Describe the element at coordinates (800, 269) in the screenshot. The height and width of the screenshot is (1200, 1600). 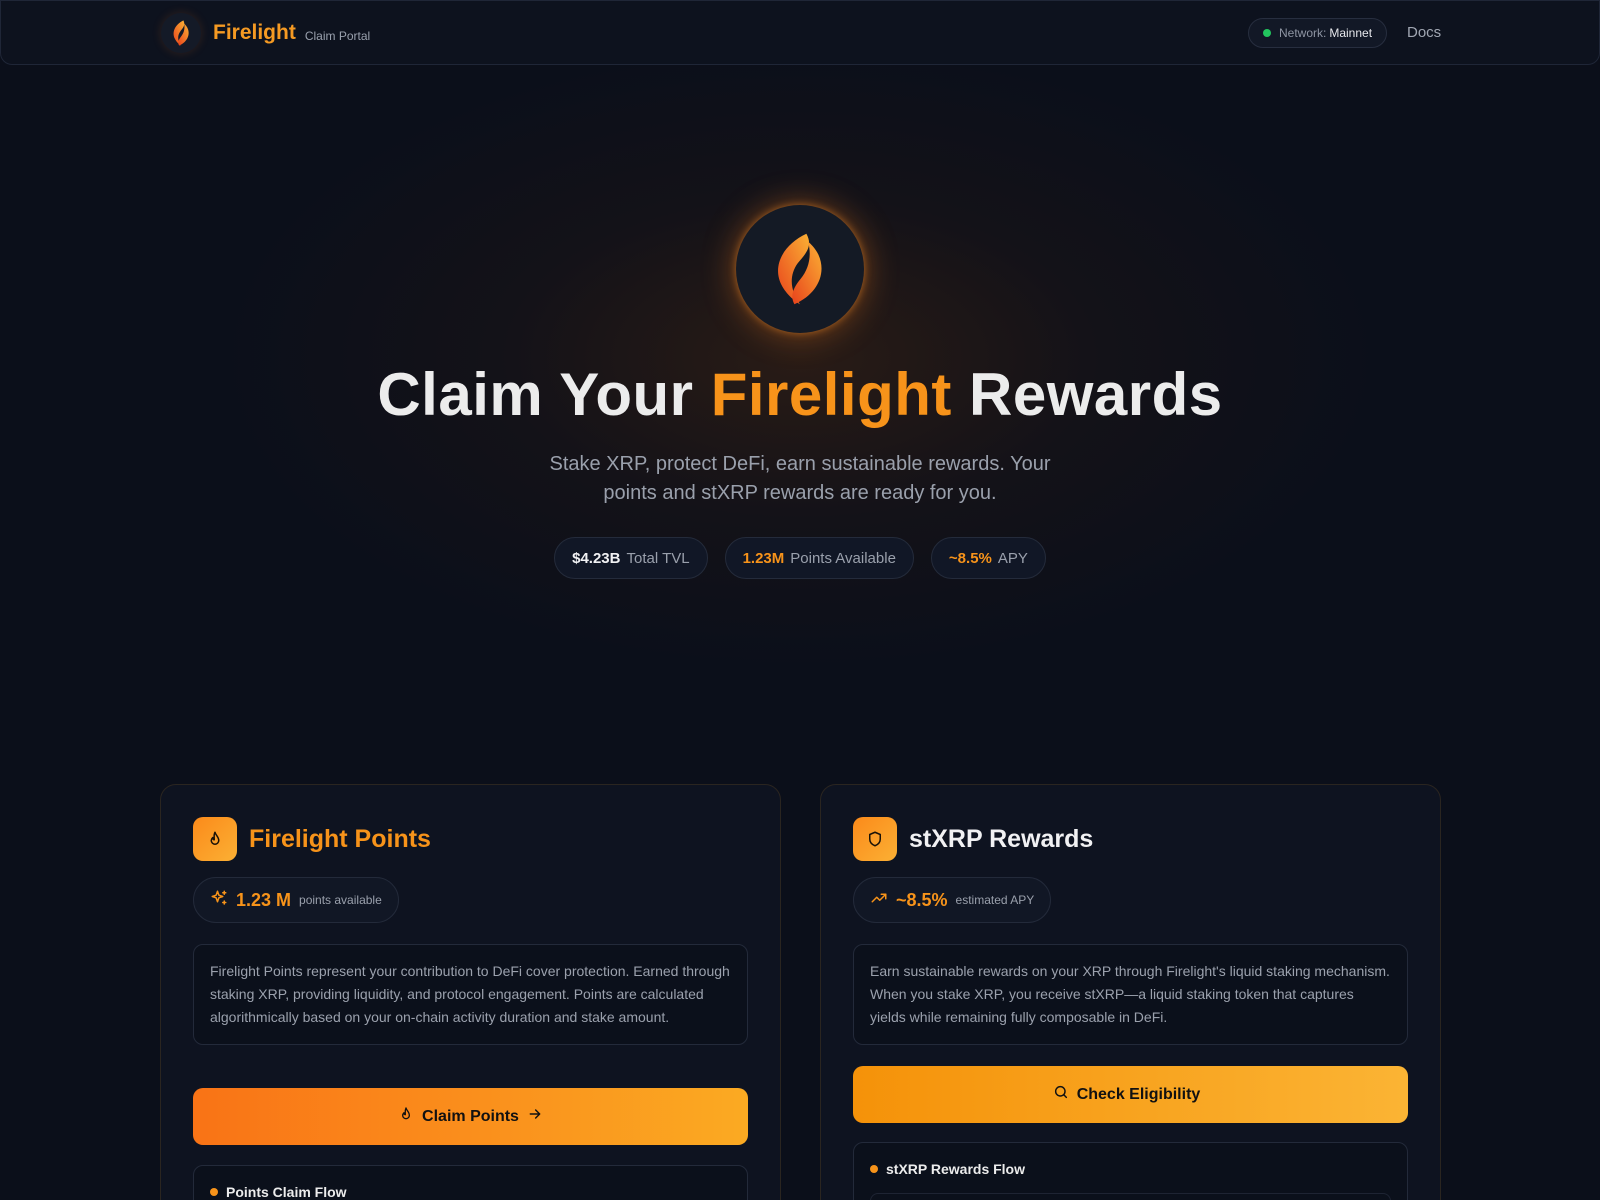
I see `hero-firelight-logo-icon` at that location.